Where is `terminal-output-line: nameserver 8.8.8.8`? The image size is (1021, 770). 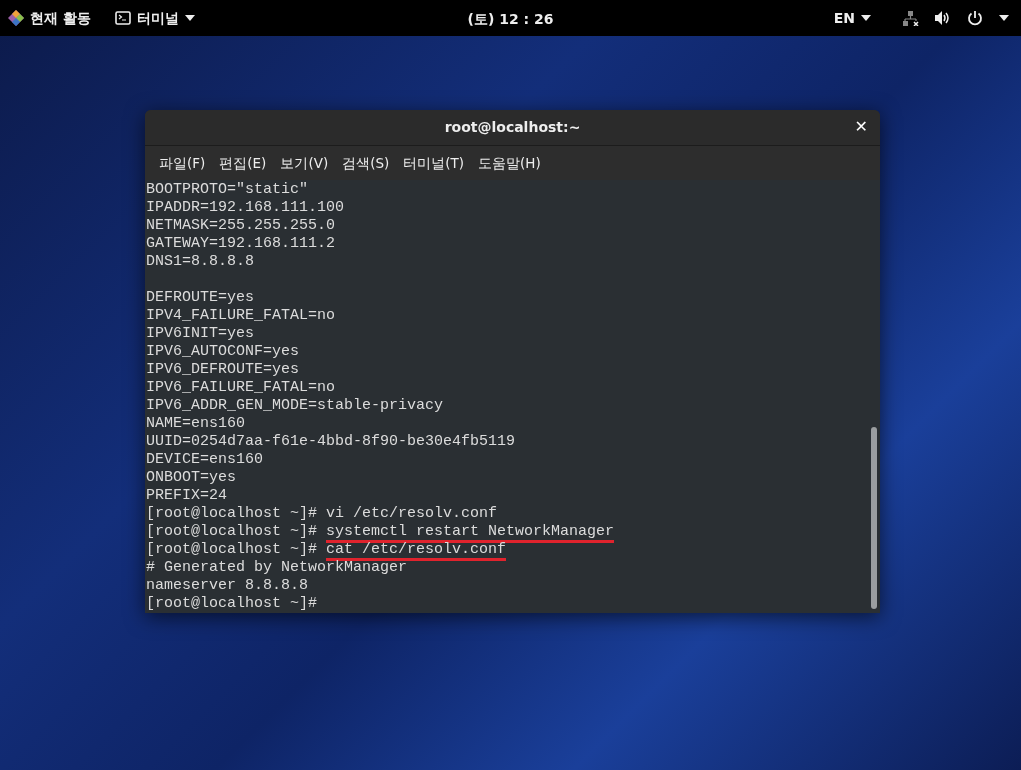
terminal-output-line: nameserver 8.8.8.8 is located at coordinates (227, 585).